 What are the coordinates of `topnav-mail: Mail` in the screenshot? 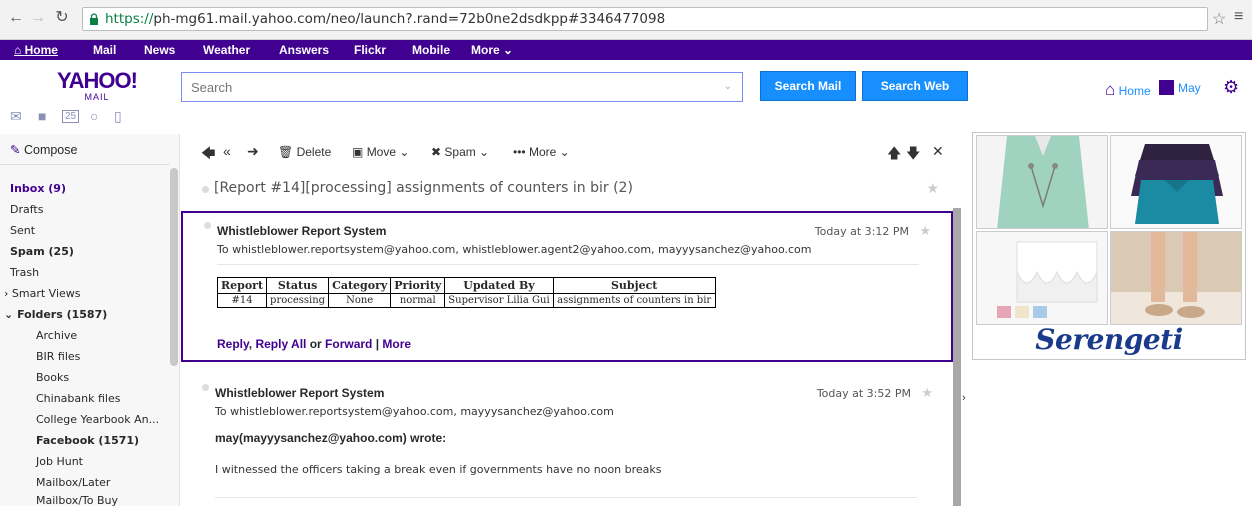 It's located at (104, 50).